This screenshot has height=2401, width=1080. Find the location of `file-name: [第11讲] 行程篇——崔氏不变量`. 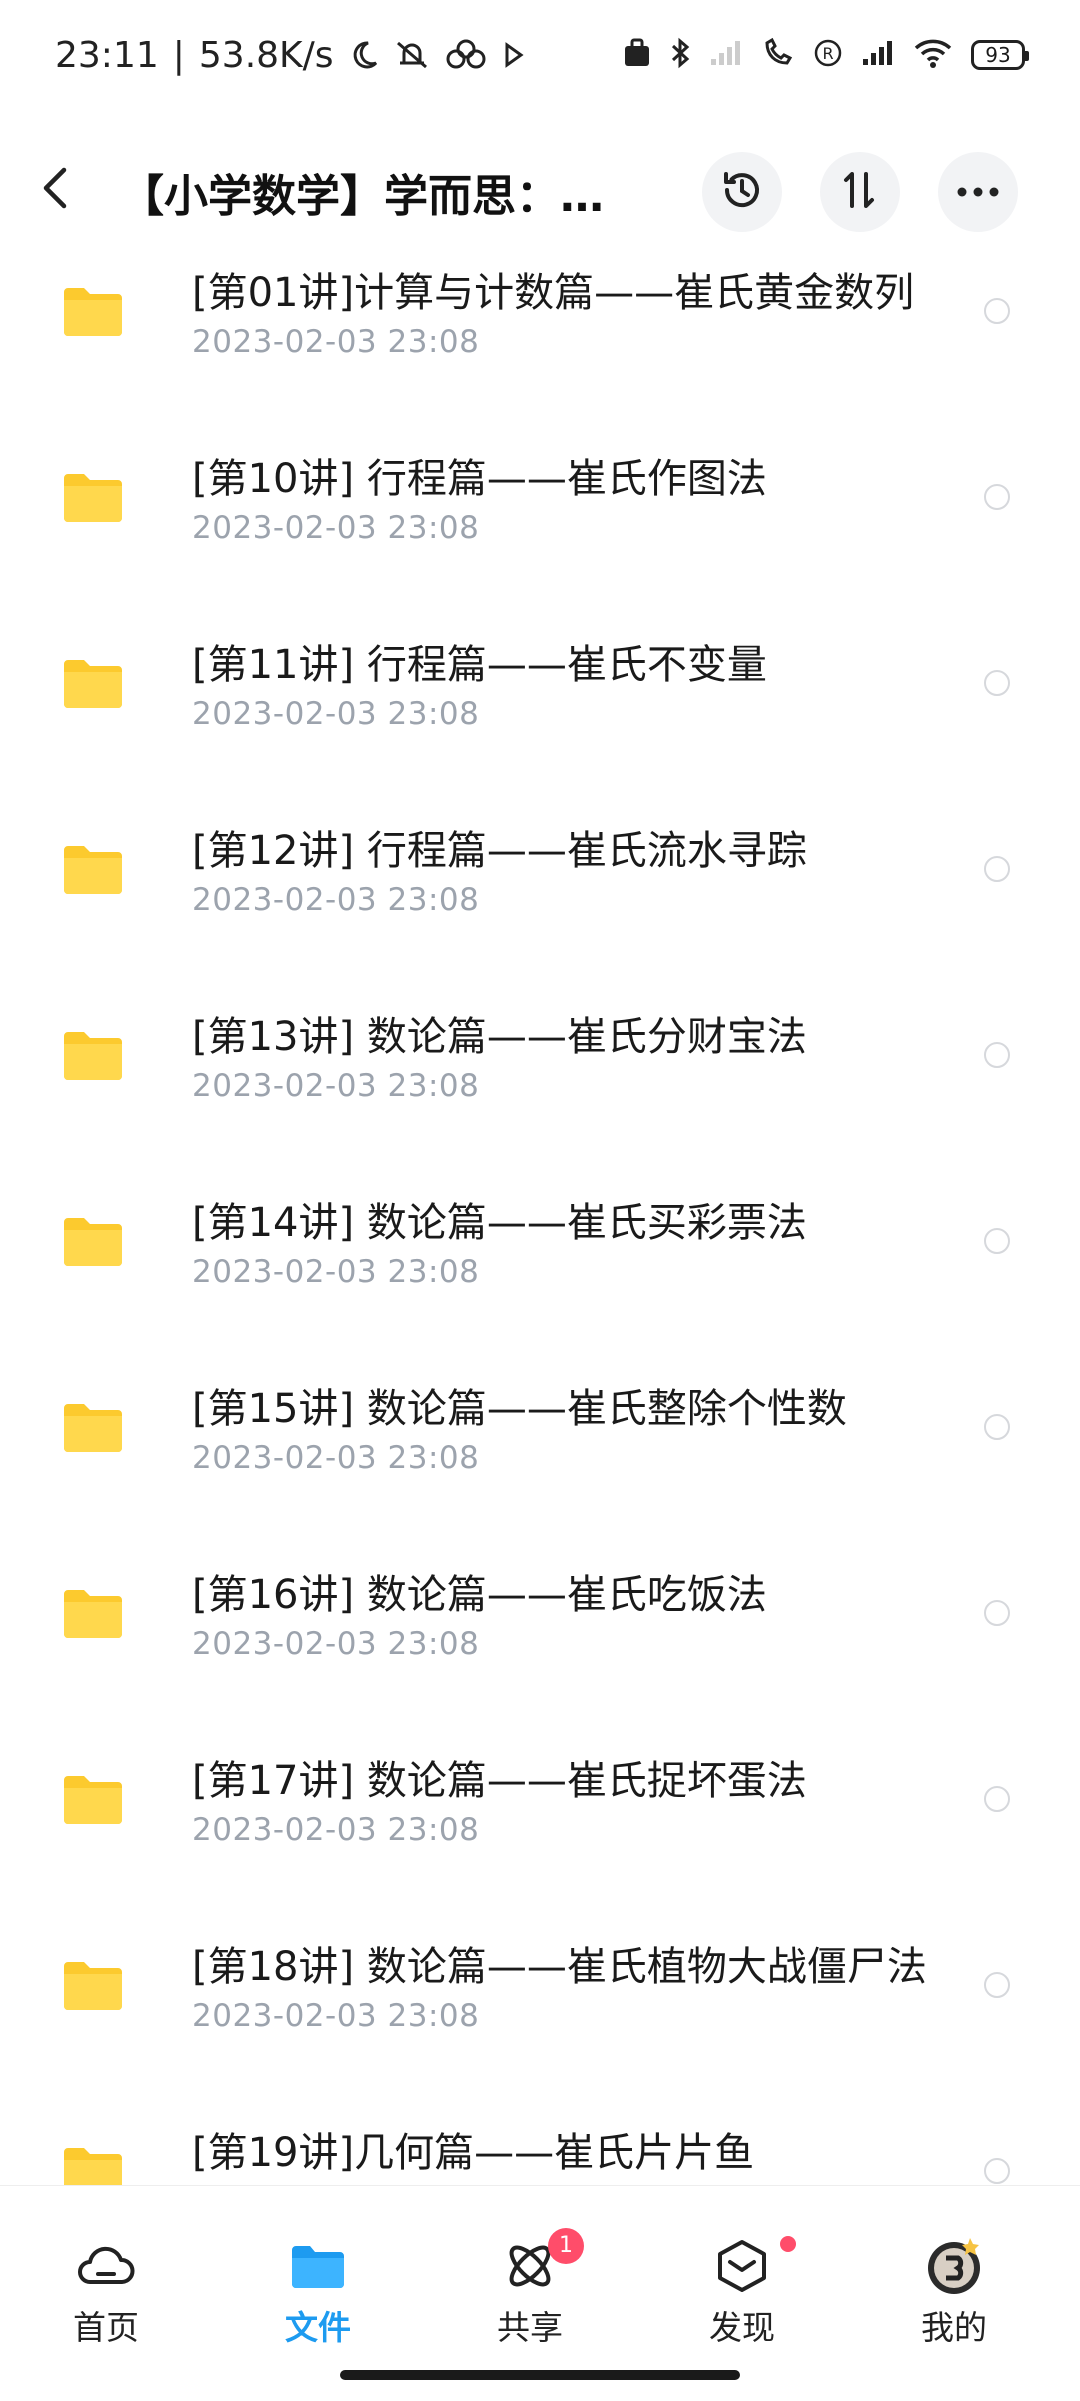

file-name: [第11讲] 行程篇——崔氏不变量 is located at coordinates (479, 665).